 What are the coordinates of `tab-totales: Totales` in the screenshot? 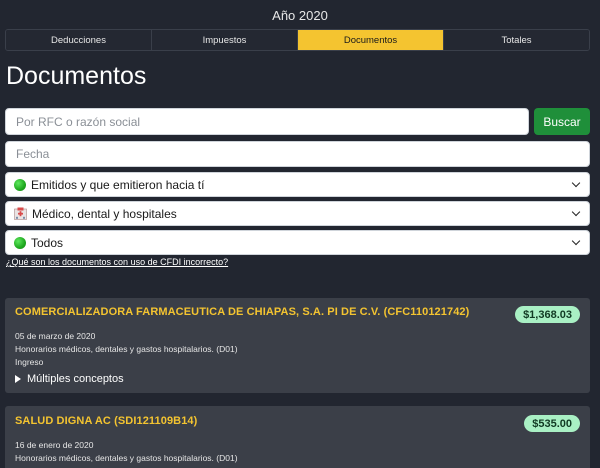 It's located at (516, 40).